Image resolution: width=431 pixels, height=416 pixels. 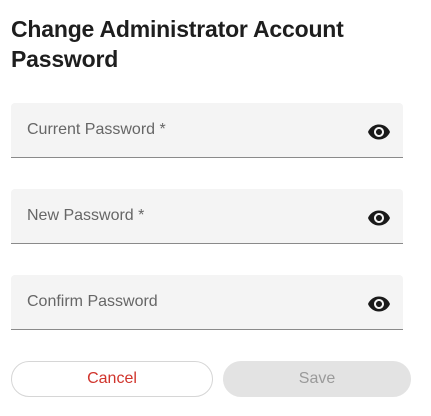 I want to click on cancel-button: Cancel, so click(x=112, y=379).